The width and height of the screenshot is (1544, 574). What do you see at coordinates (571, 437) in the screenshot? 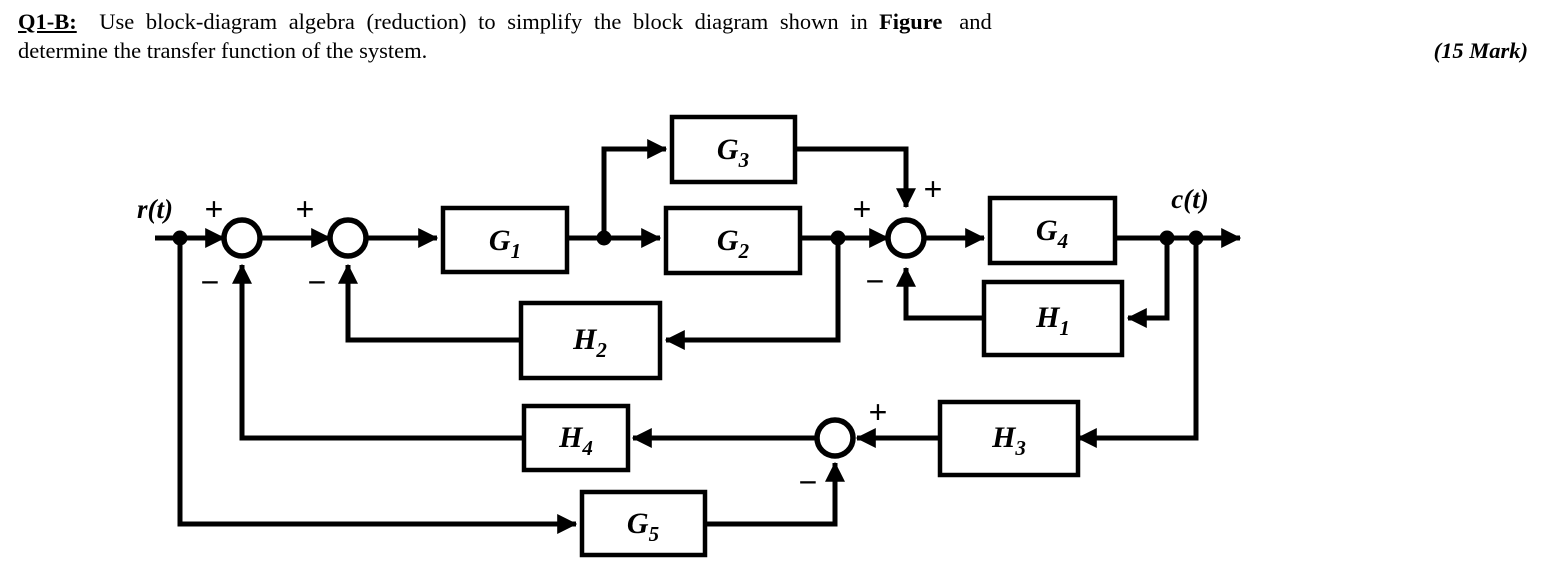
I see `block-h4-letter: H` at bounding box center [571, 437].